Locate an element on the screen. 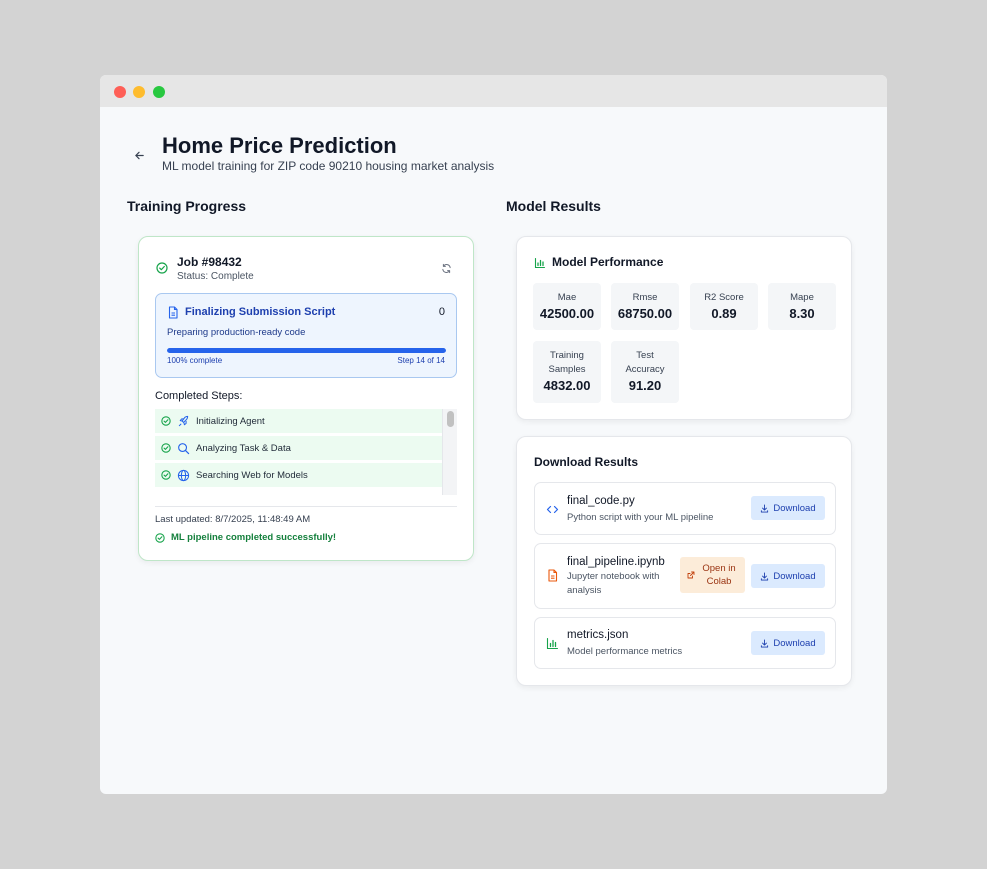 This screenshot has width=987, height=869. metric-label: Training Samples is located at coordinates (567, 362).